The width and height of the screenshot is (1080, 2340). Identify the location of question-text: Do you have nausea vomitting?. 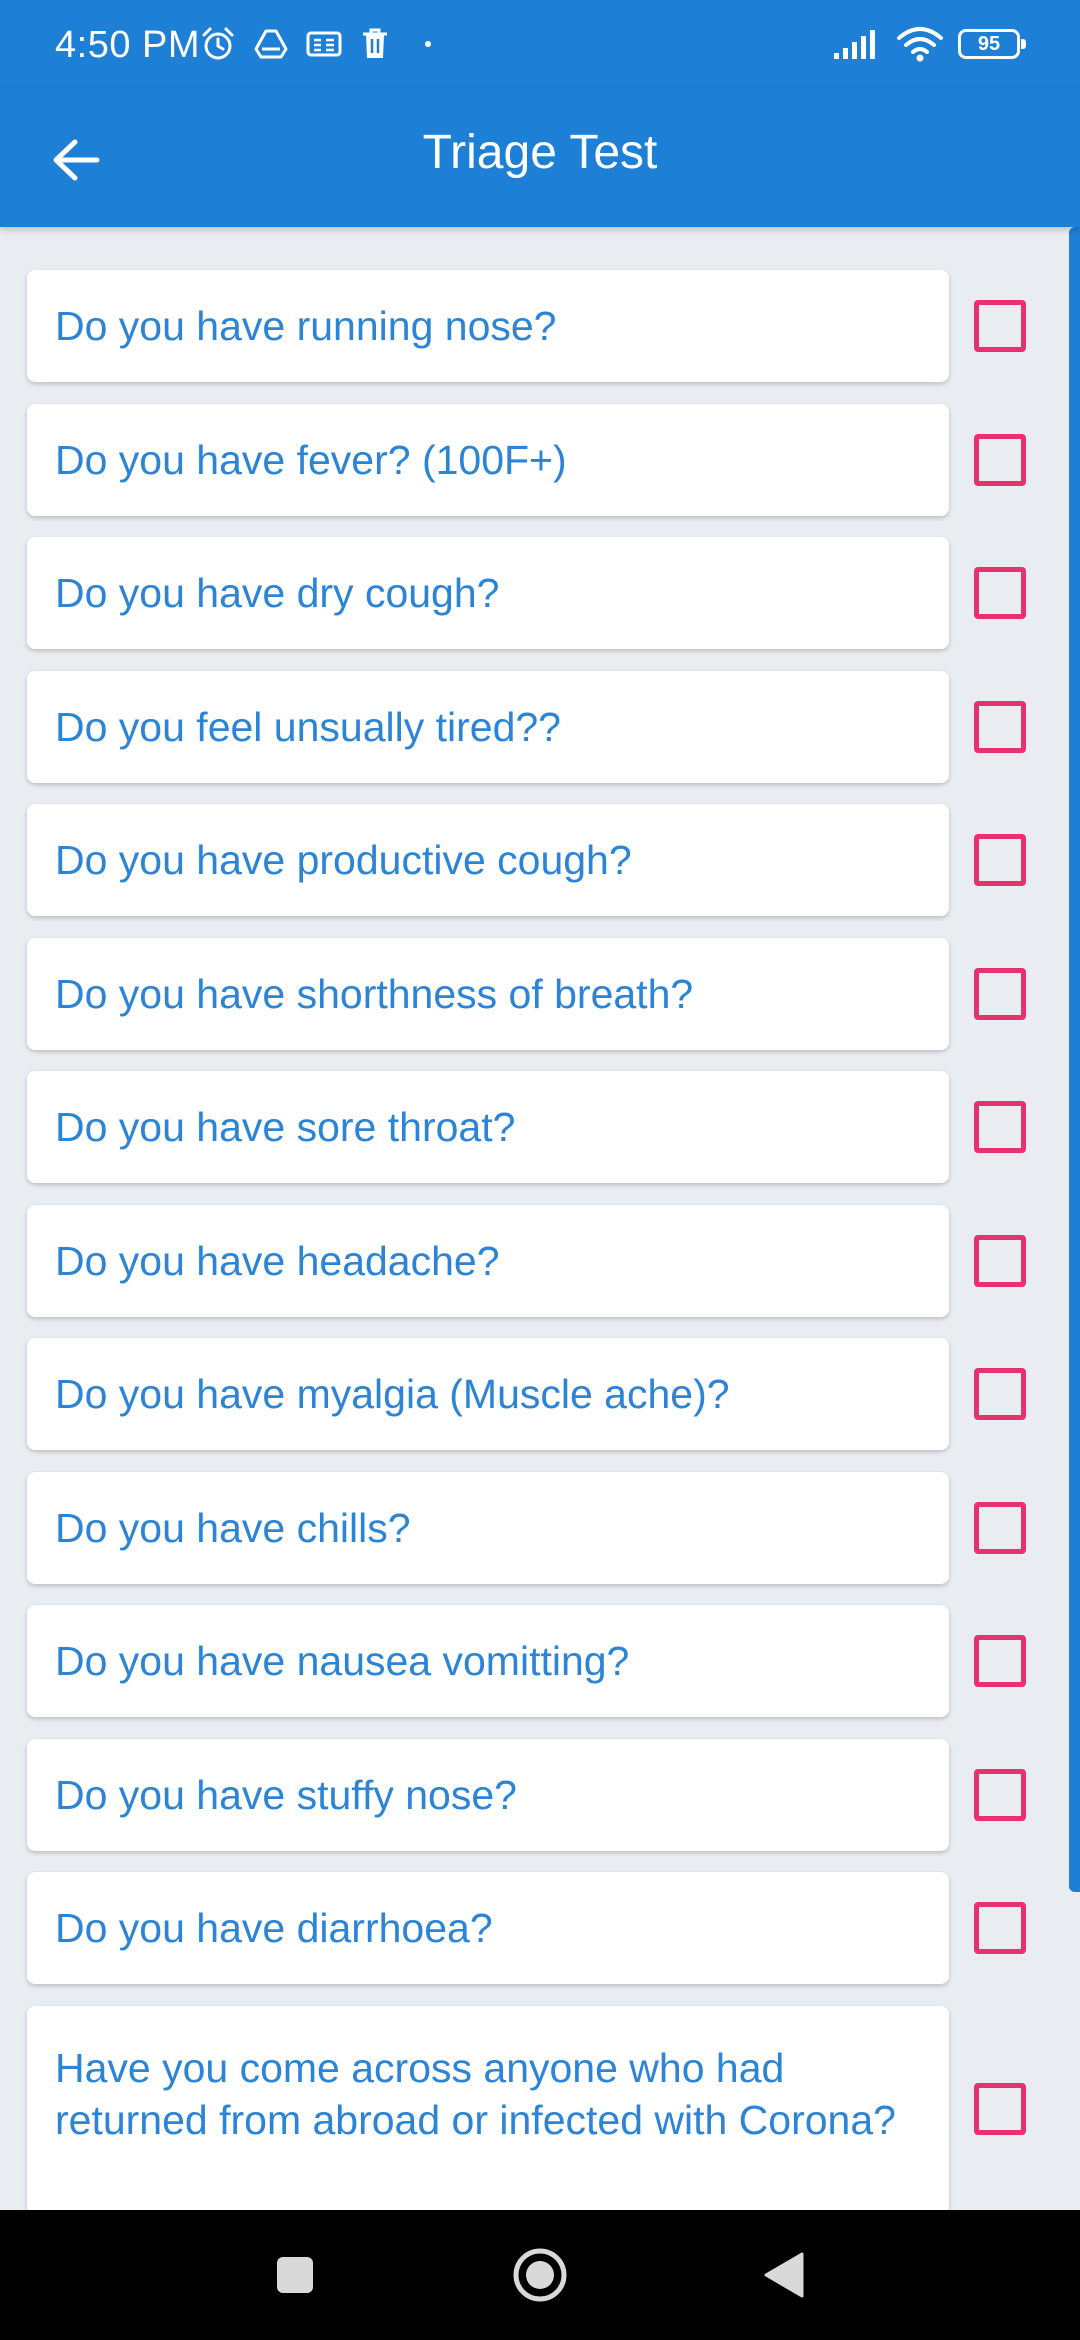
(342, 1661).